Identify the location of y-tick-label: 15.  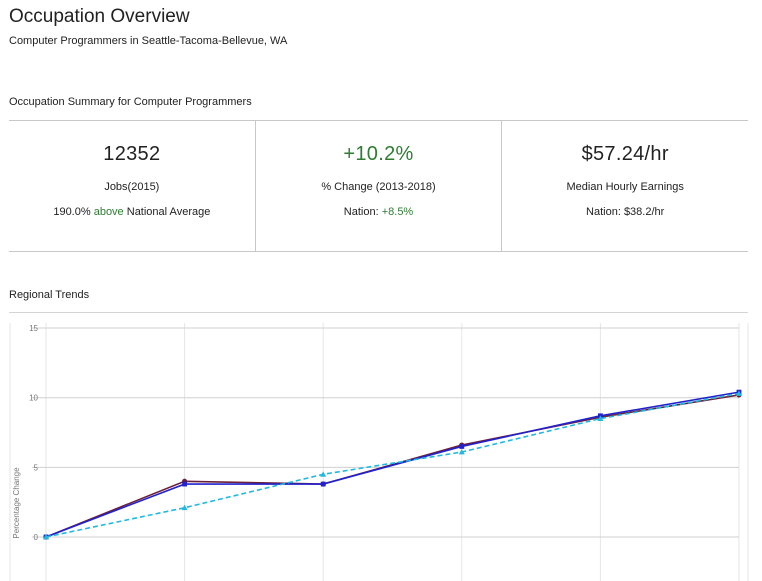
(33, 328).